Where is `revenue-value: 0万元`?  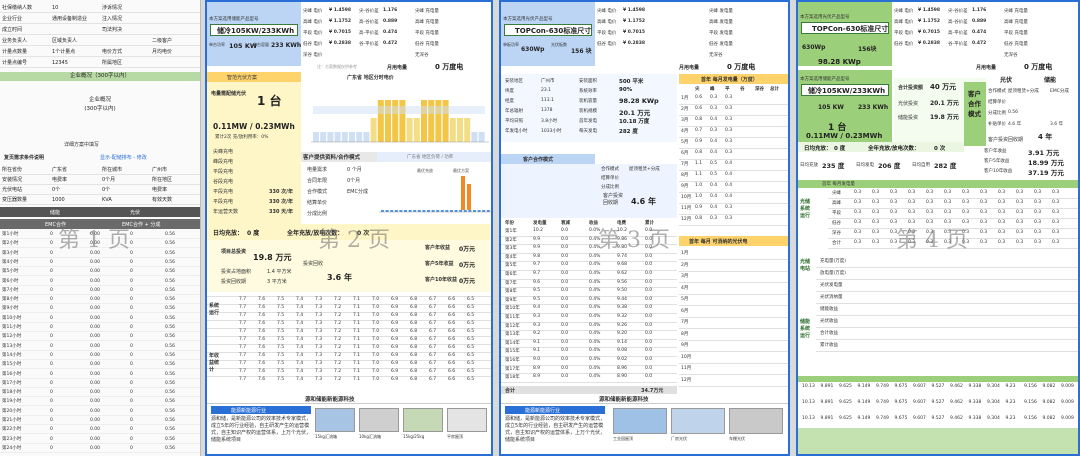
revenue-value: 0万元 is located at coordinates (467, 281).